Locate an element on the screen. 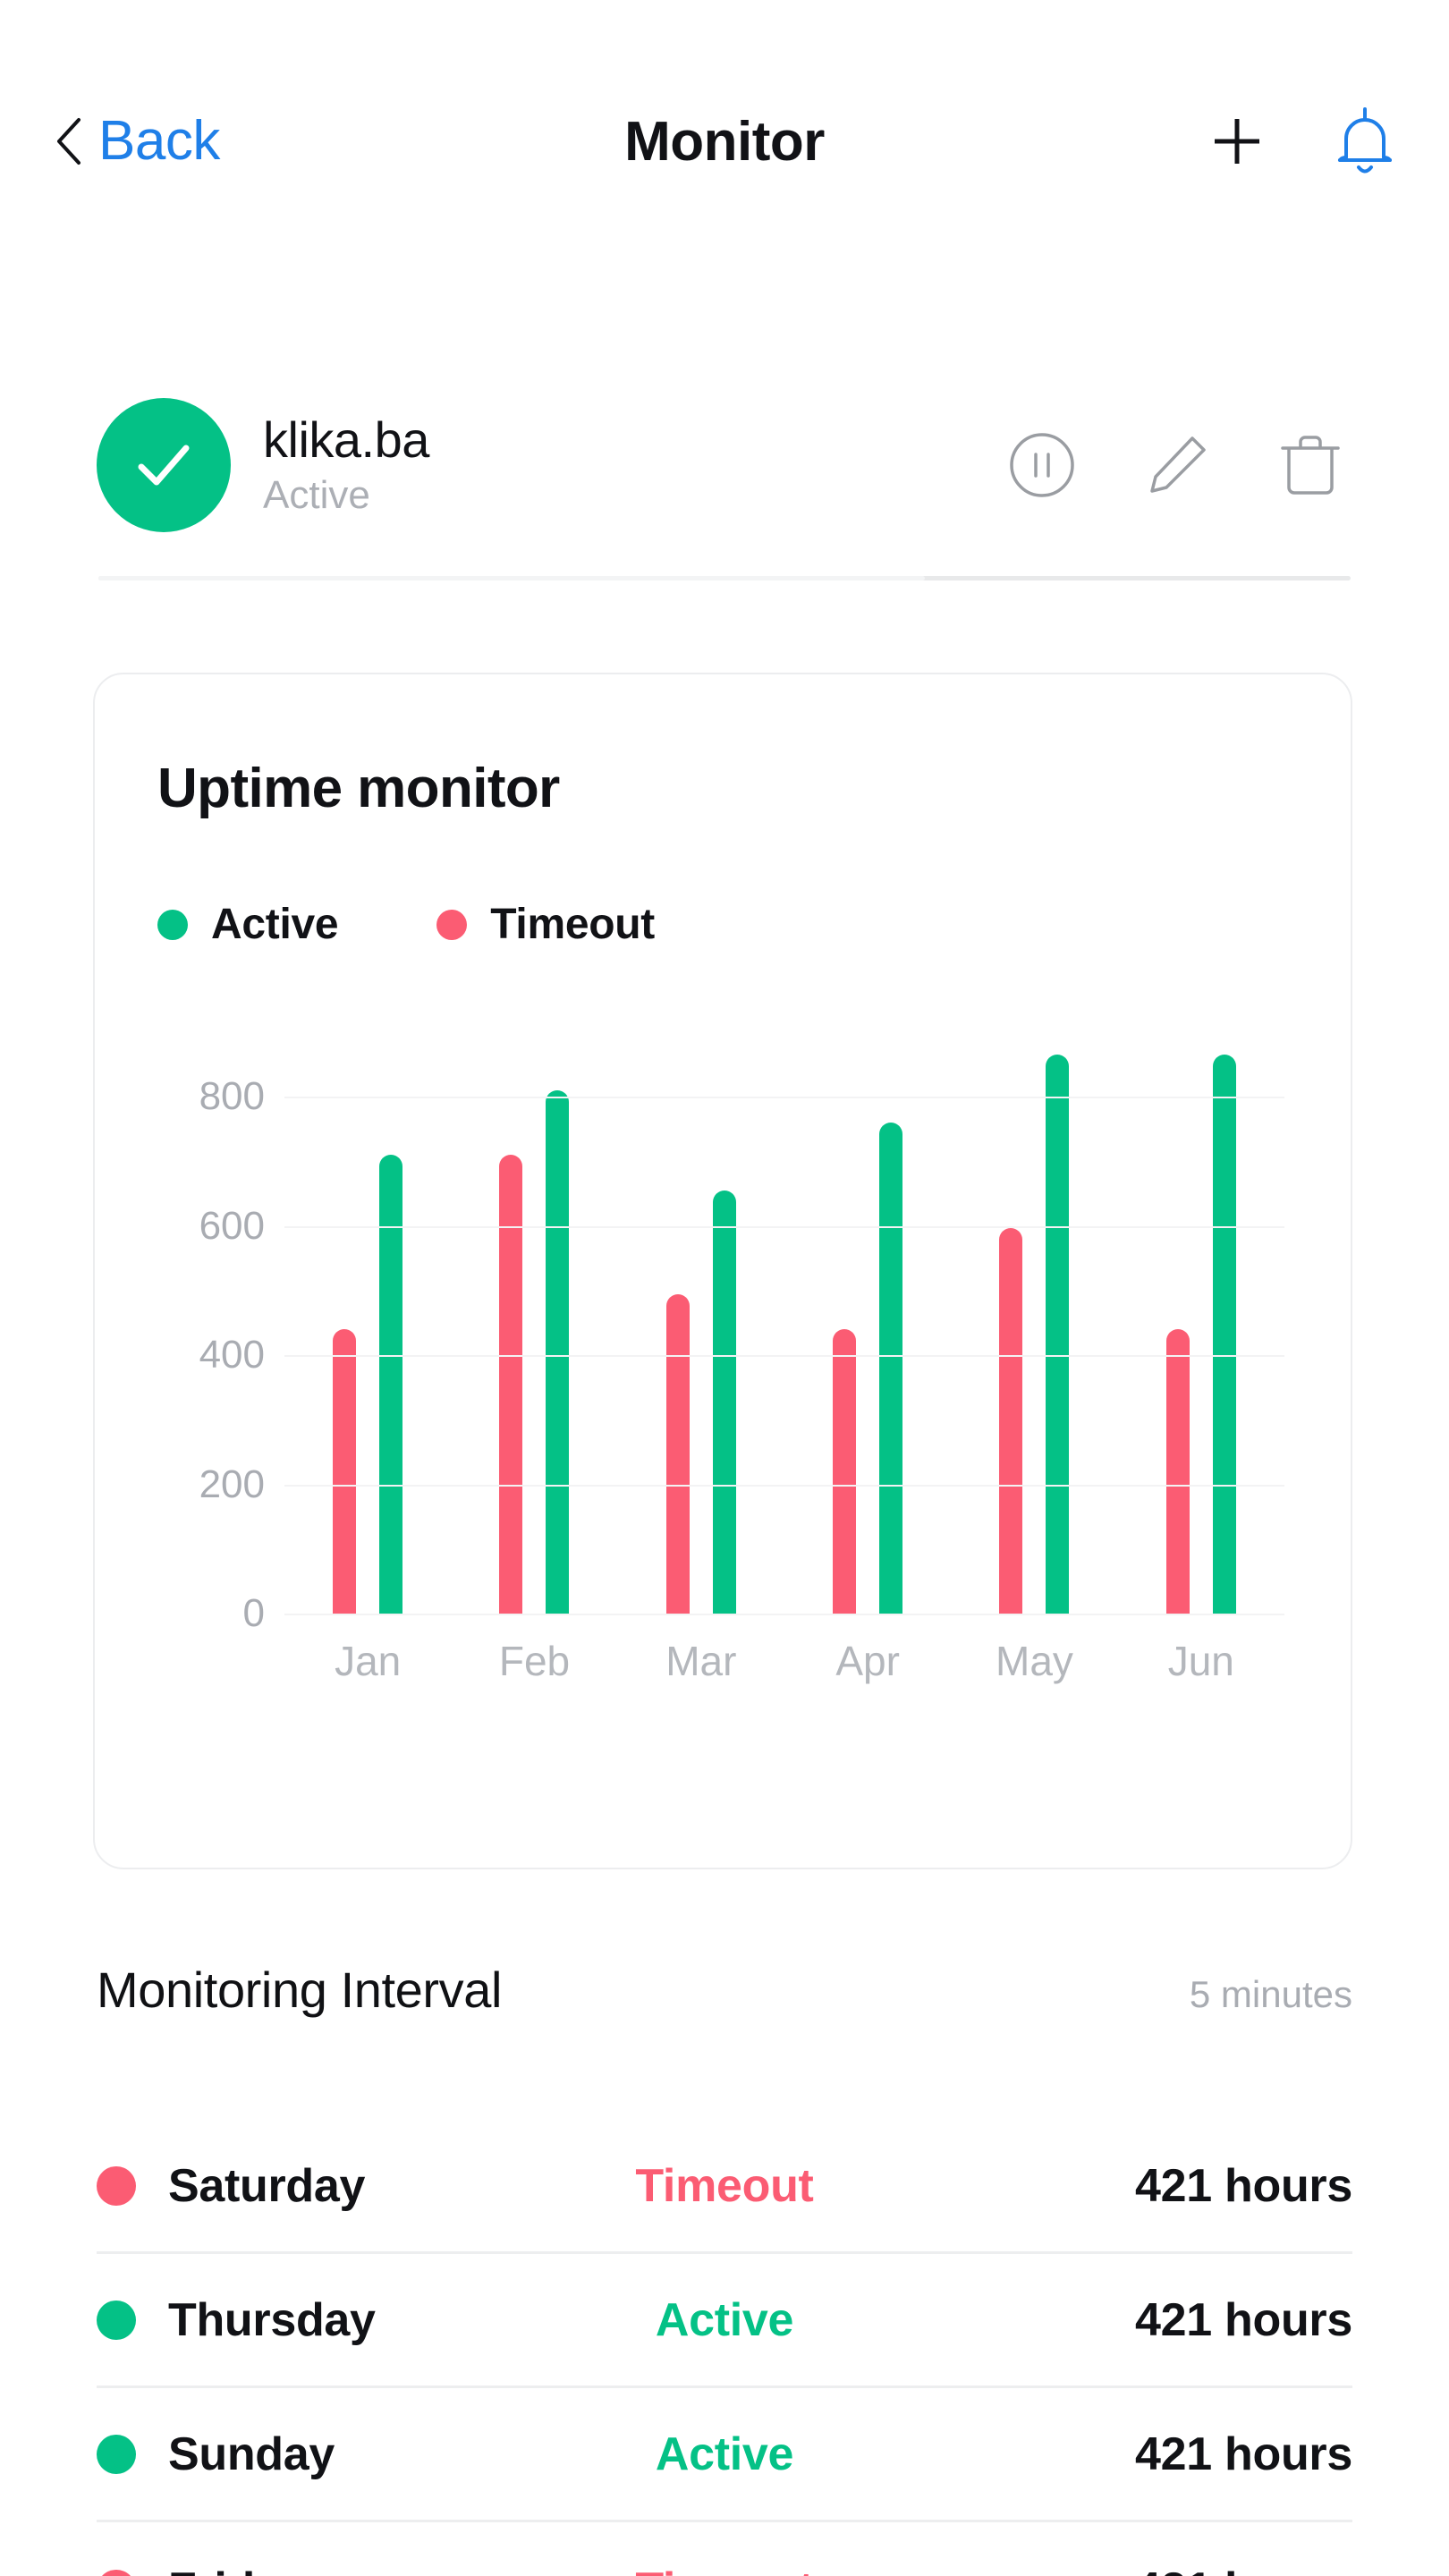  site-card: klika.ba Active is located at coordinates (724, 465).